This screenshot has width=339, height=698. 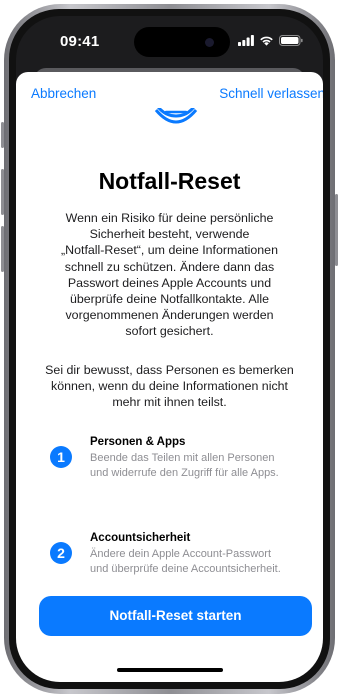 I want to click on action-button, so click(x=2, y=135).